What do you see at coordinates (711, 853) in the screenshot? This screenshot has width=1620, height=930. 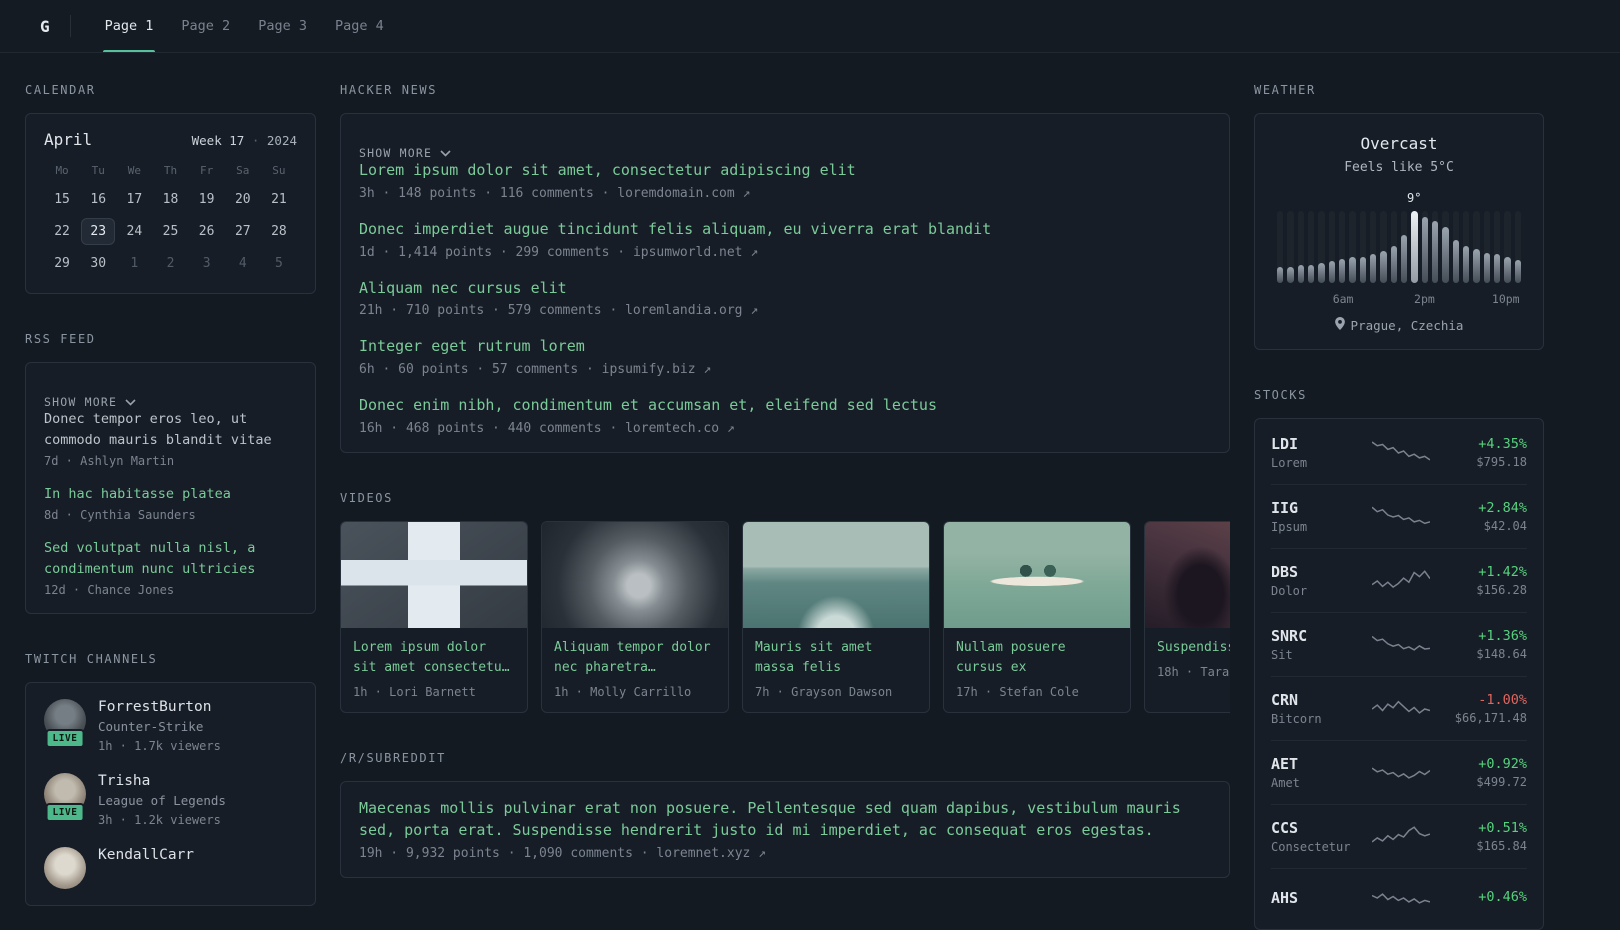 I see `subreddit-source-link: loremnet.xyz ↗` at bounding box center [711, 853].